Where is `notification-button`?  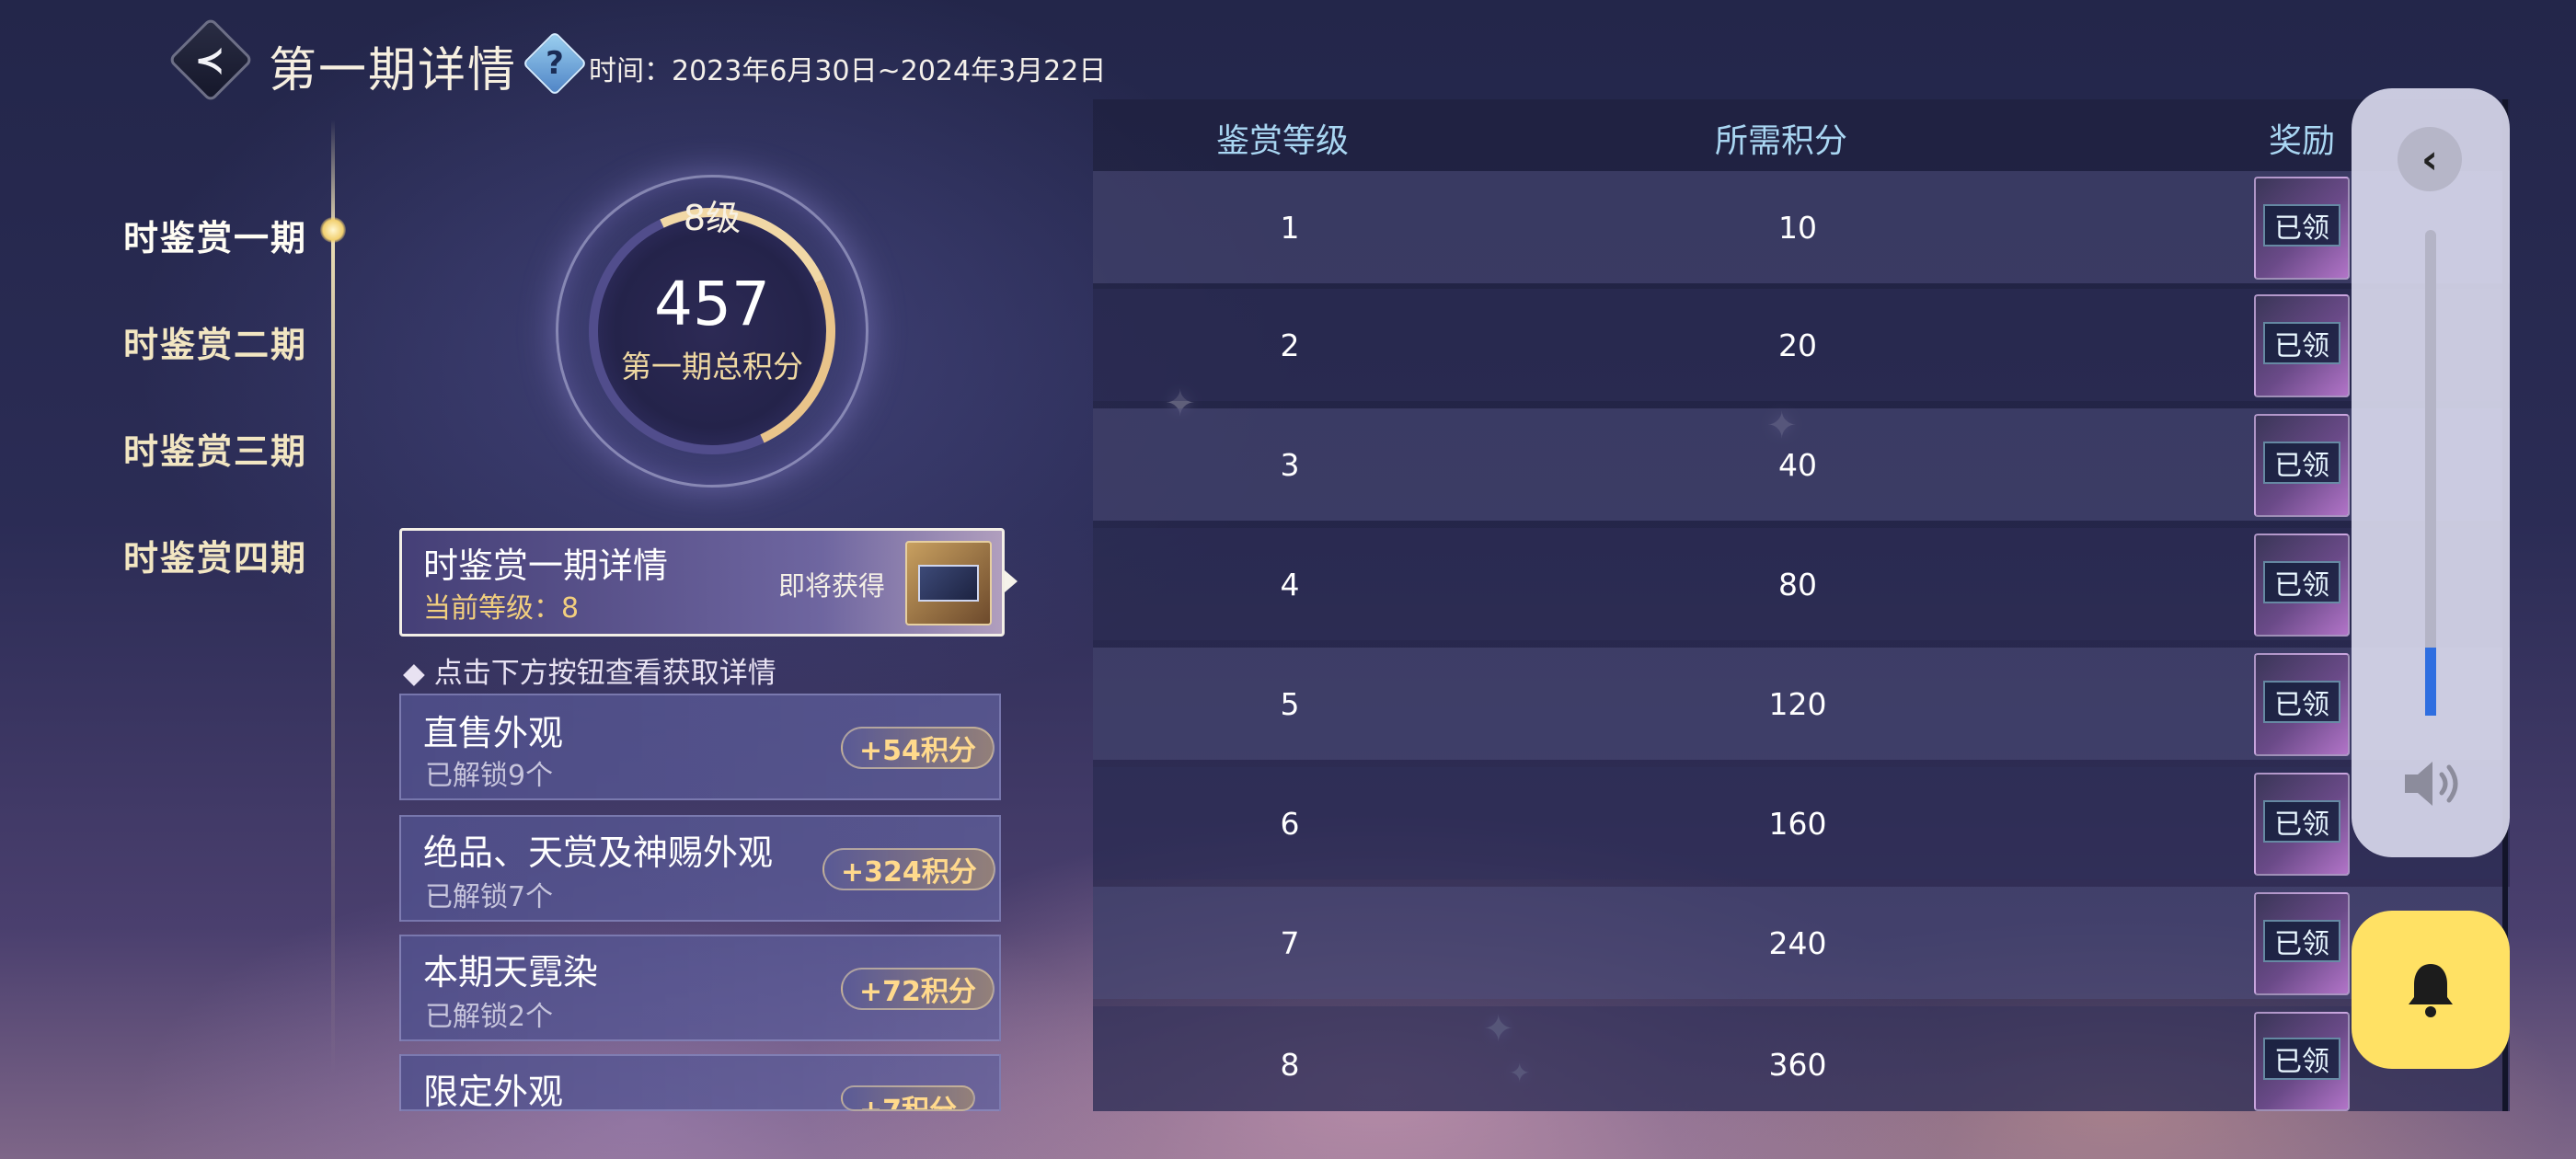 notification-button is located at coordinates (2431, 990).